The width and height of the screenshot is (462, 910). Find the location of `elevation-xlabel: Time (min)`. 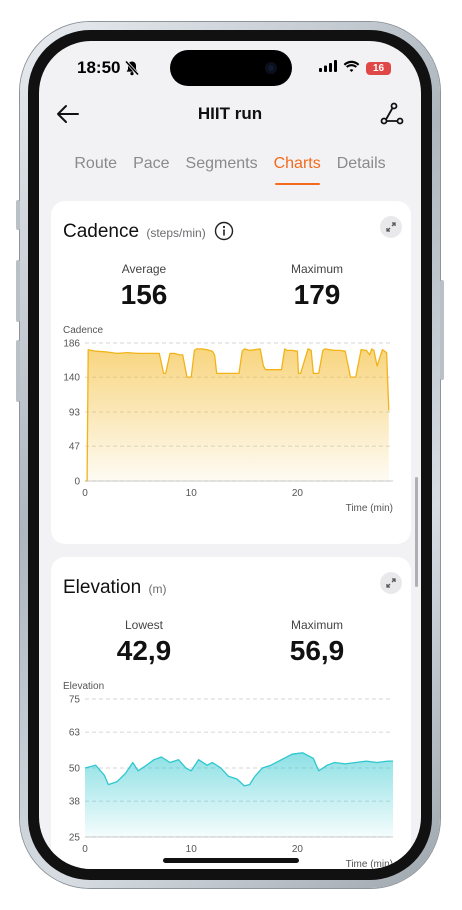

elevation-xlabel: Time (min) is located at coordinates (369, 864).